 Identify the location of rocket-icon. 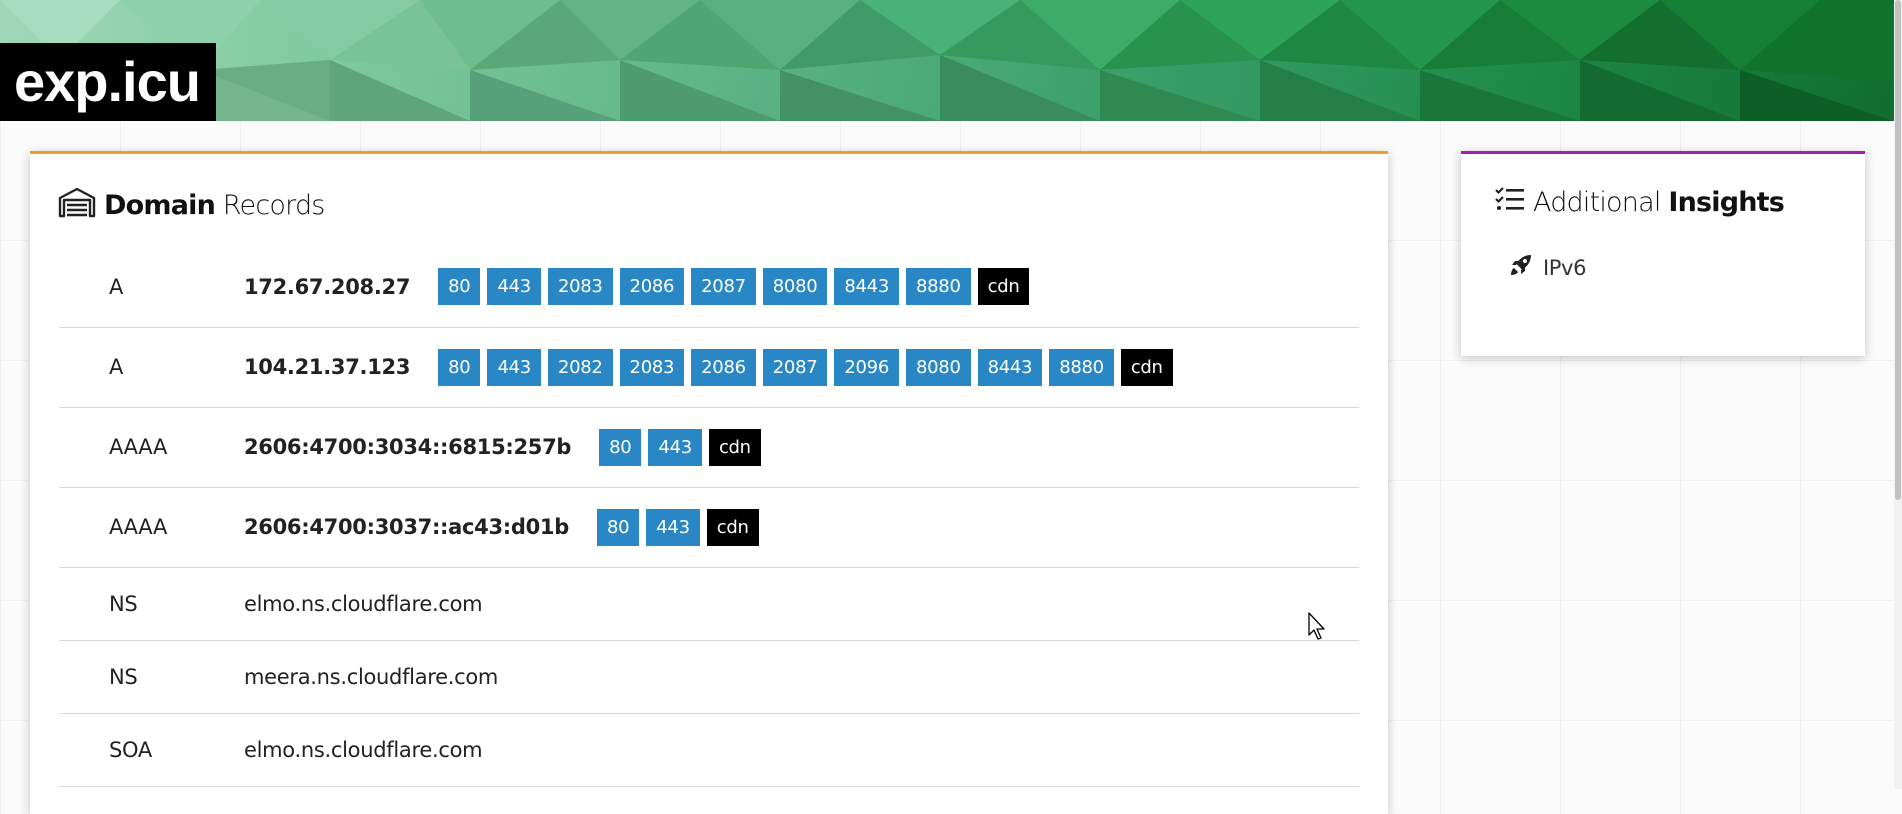
(1521, 267).